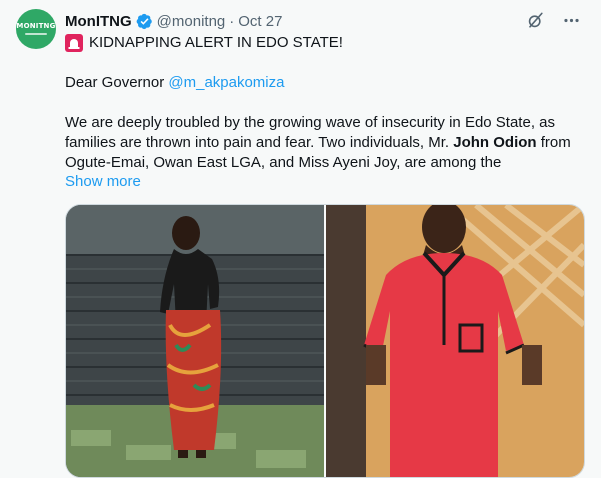 The width and height of the screenshot is (601, 478). Describe the element at coordinates (98, 21) in the screenshot. I see `author-name: MonITNG` at that location.